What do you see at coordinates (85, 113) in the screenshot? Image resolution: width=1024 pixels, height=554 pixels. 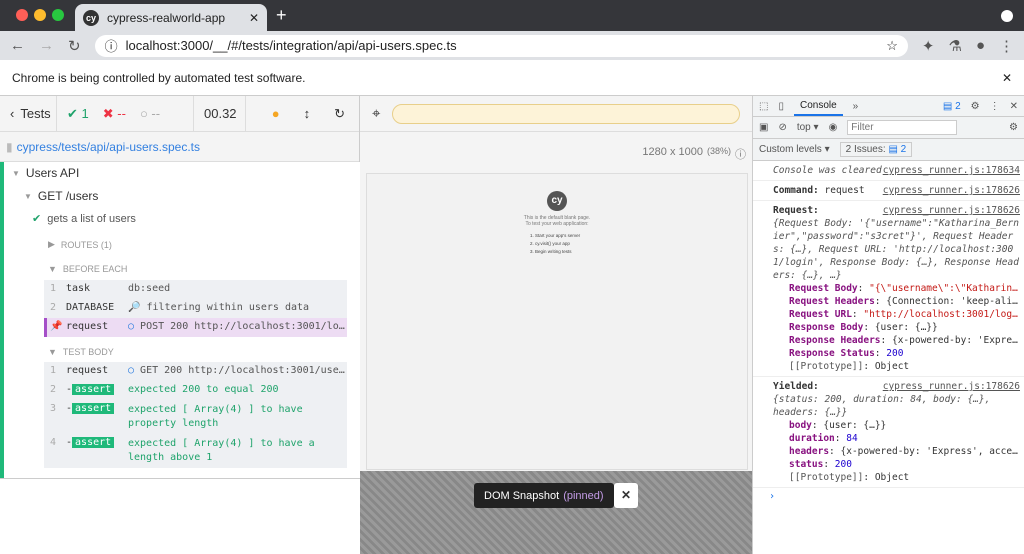 I see `passed-value: 1` at bounding box center [85, 113].